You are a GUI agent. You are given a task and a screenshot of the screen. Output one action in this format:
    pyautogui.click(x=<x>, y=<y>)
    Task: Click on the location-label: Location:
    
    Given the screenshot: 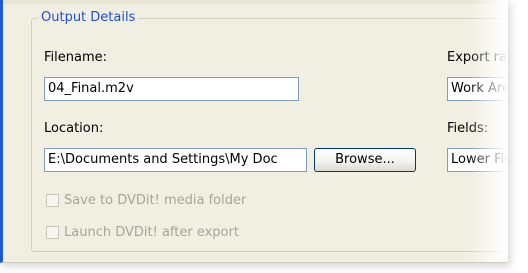 What is the action you would take?
    pyautogui.click(x=74, y=128)
    